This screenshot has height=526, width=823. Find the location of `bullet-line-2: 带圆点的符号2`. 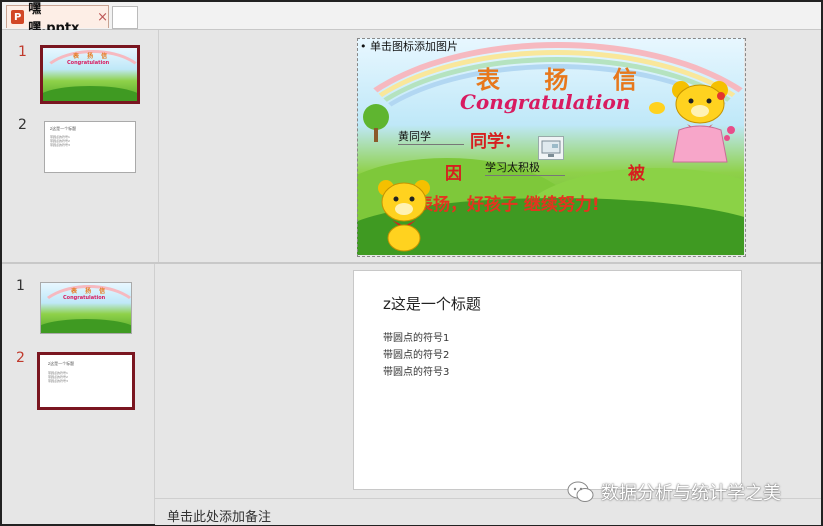

bullet-line-2: 带圆点的符号2 is located at coordinates (416, 353).